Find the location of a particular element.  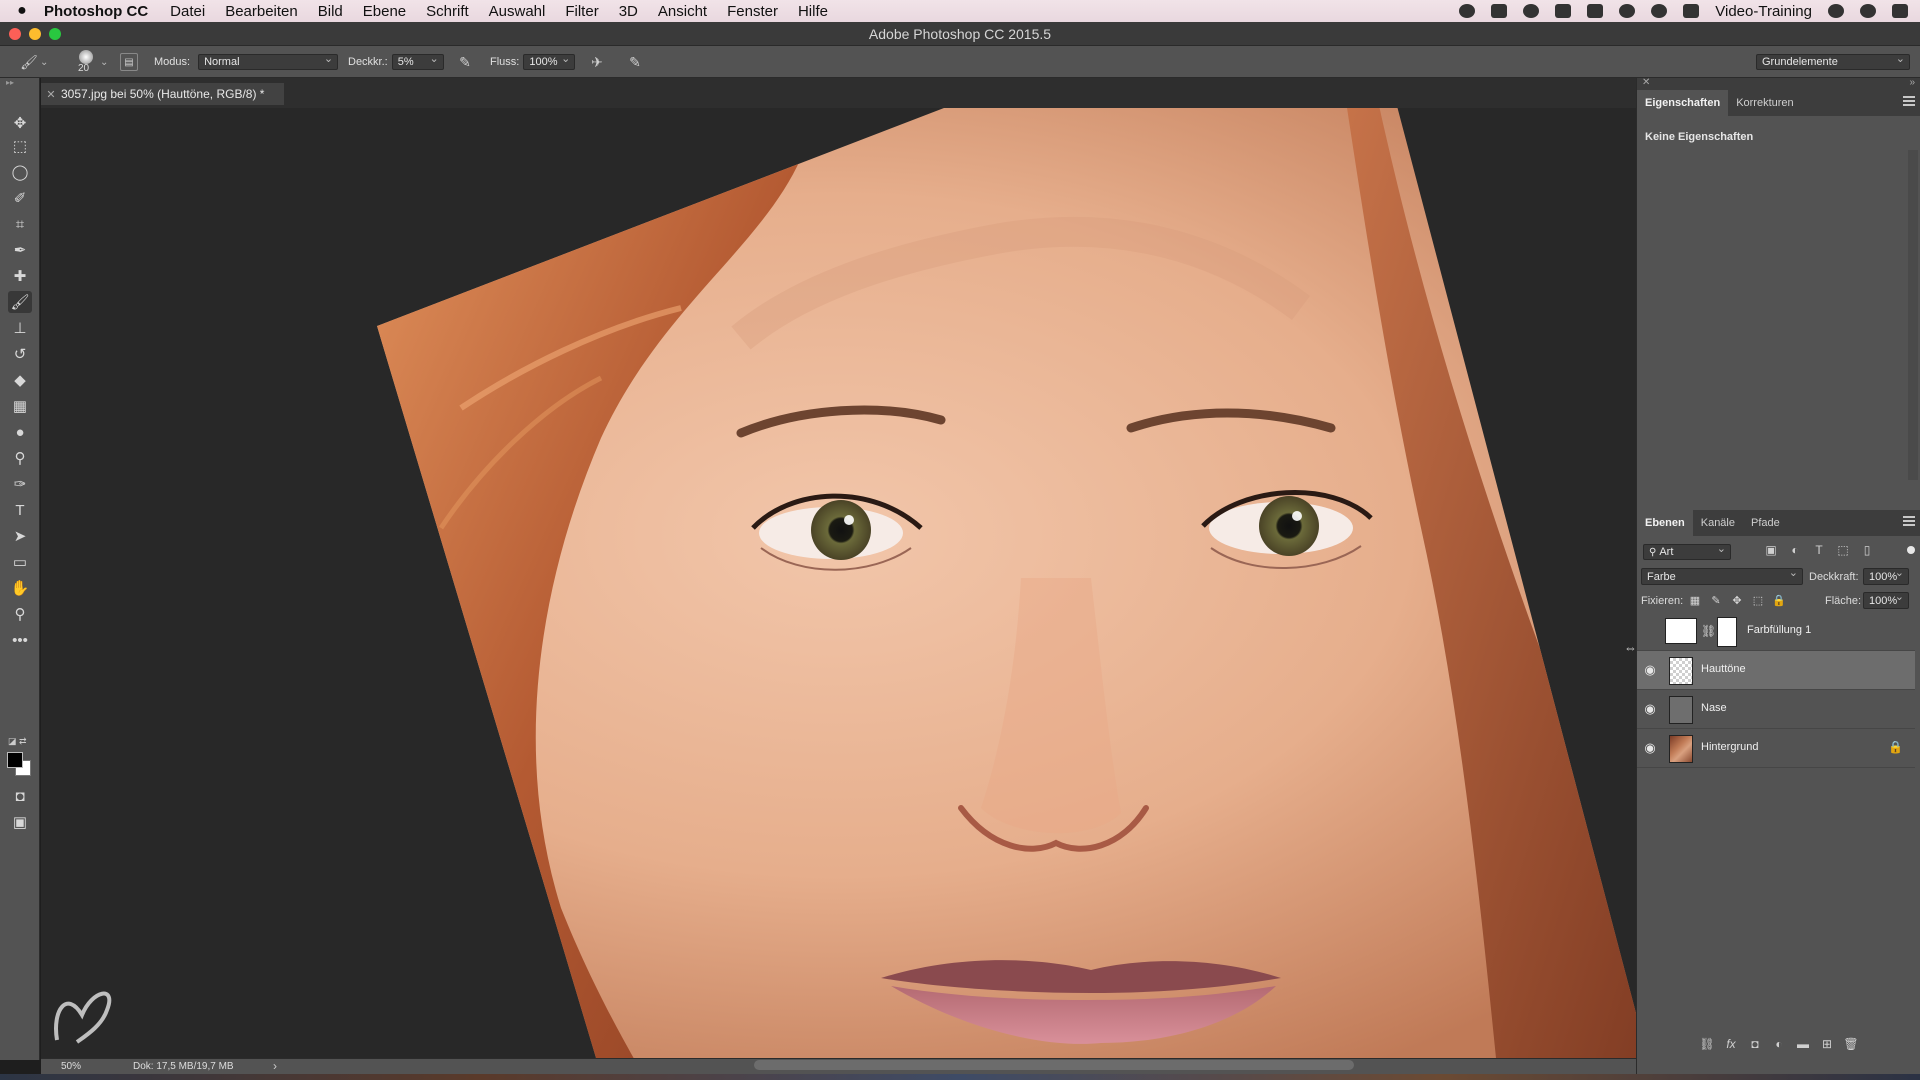

path-selection-tool: ➤ is located at coordinates (20, 536).